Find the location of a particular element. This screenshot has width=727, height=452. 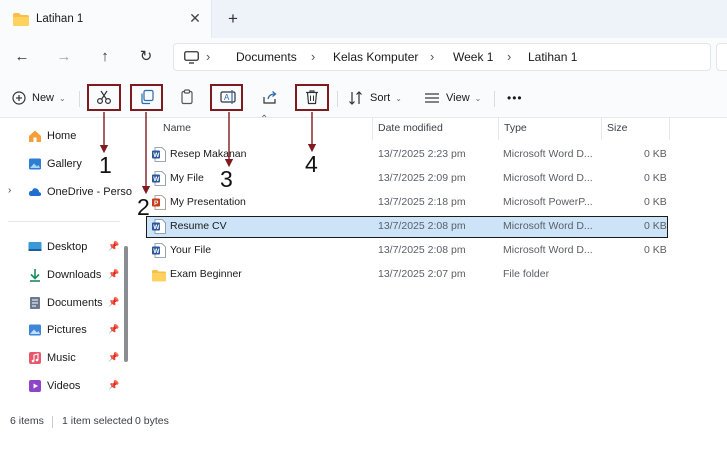

paste-button is located at coordinates (187, 97).